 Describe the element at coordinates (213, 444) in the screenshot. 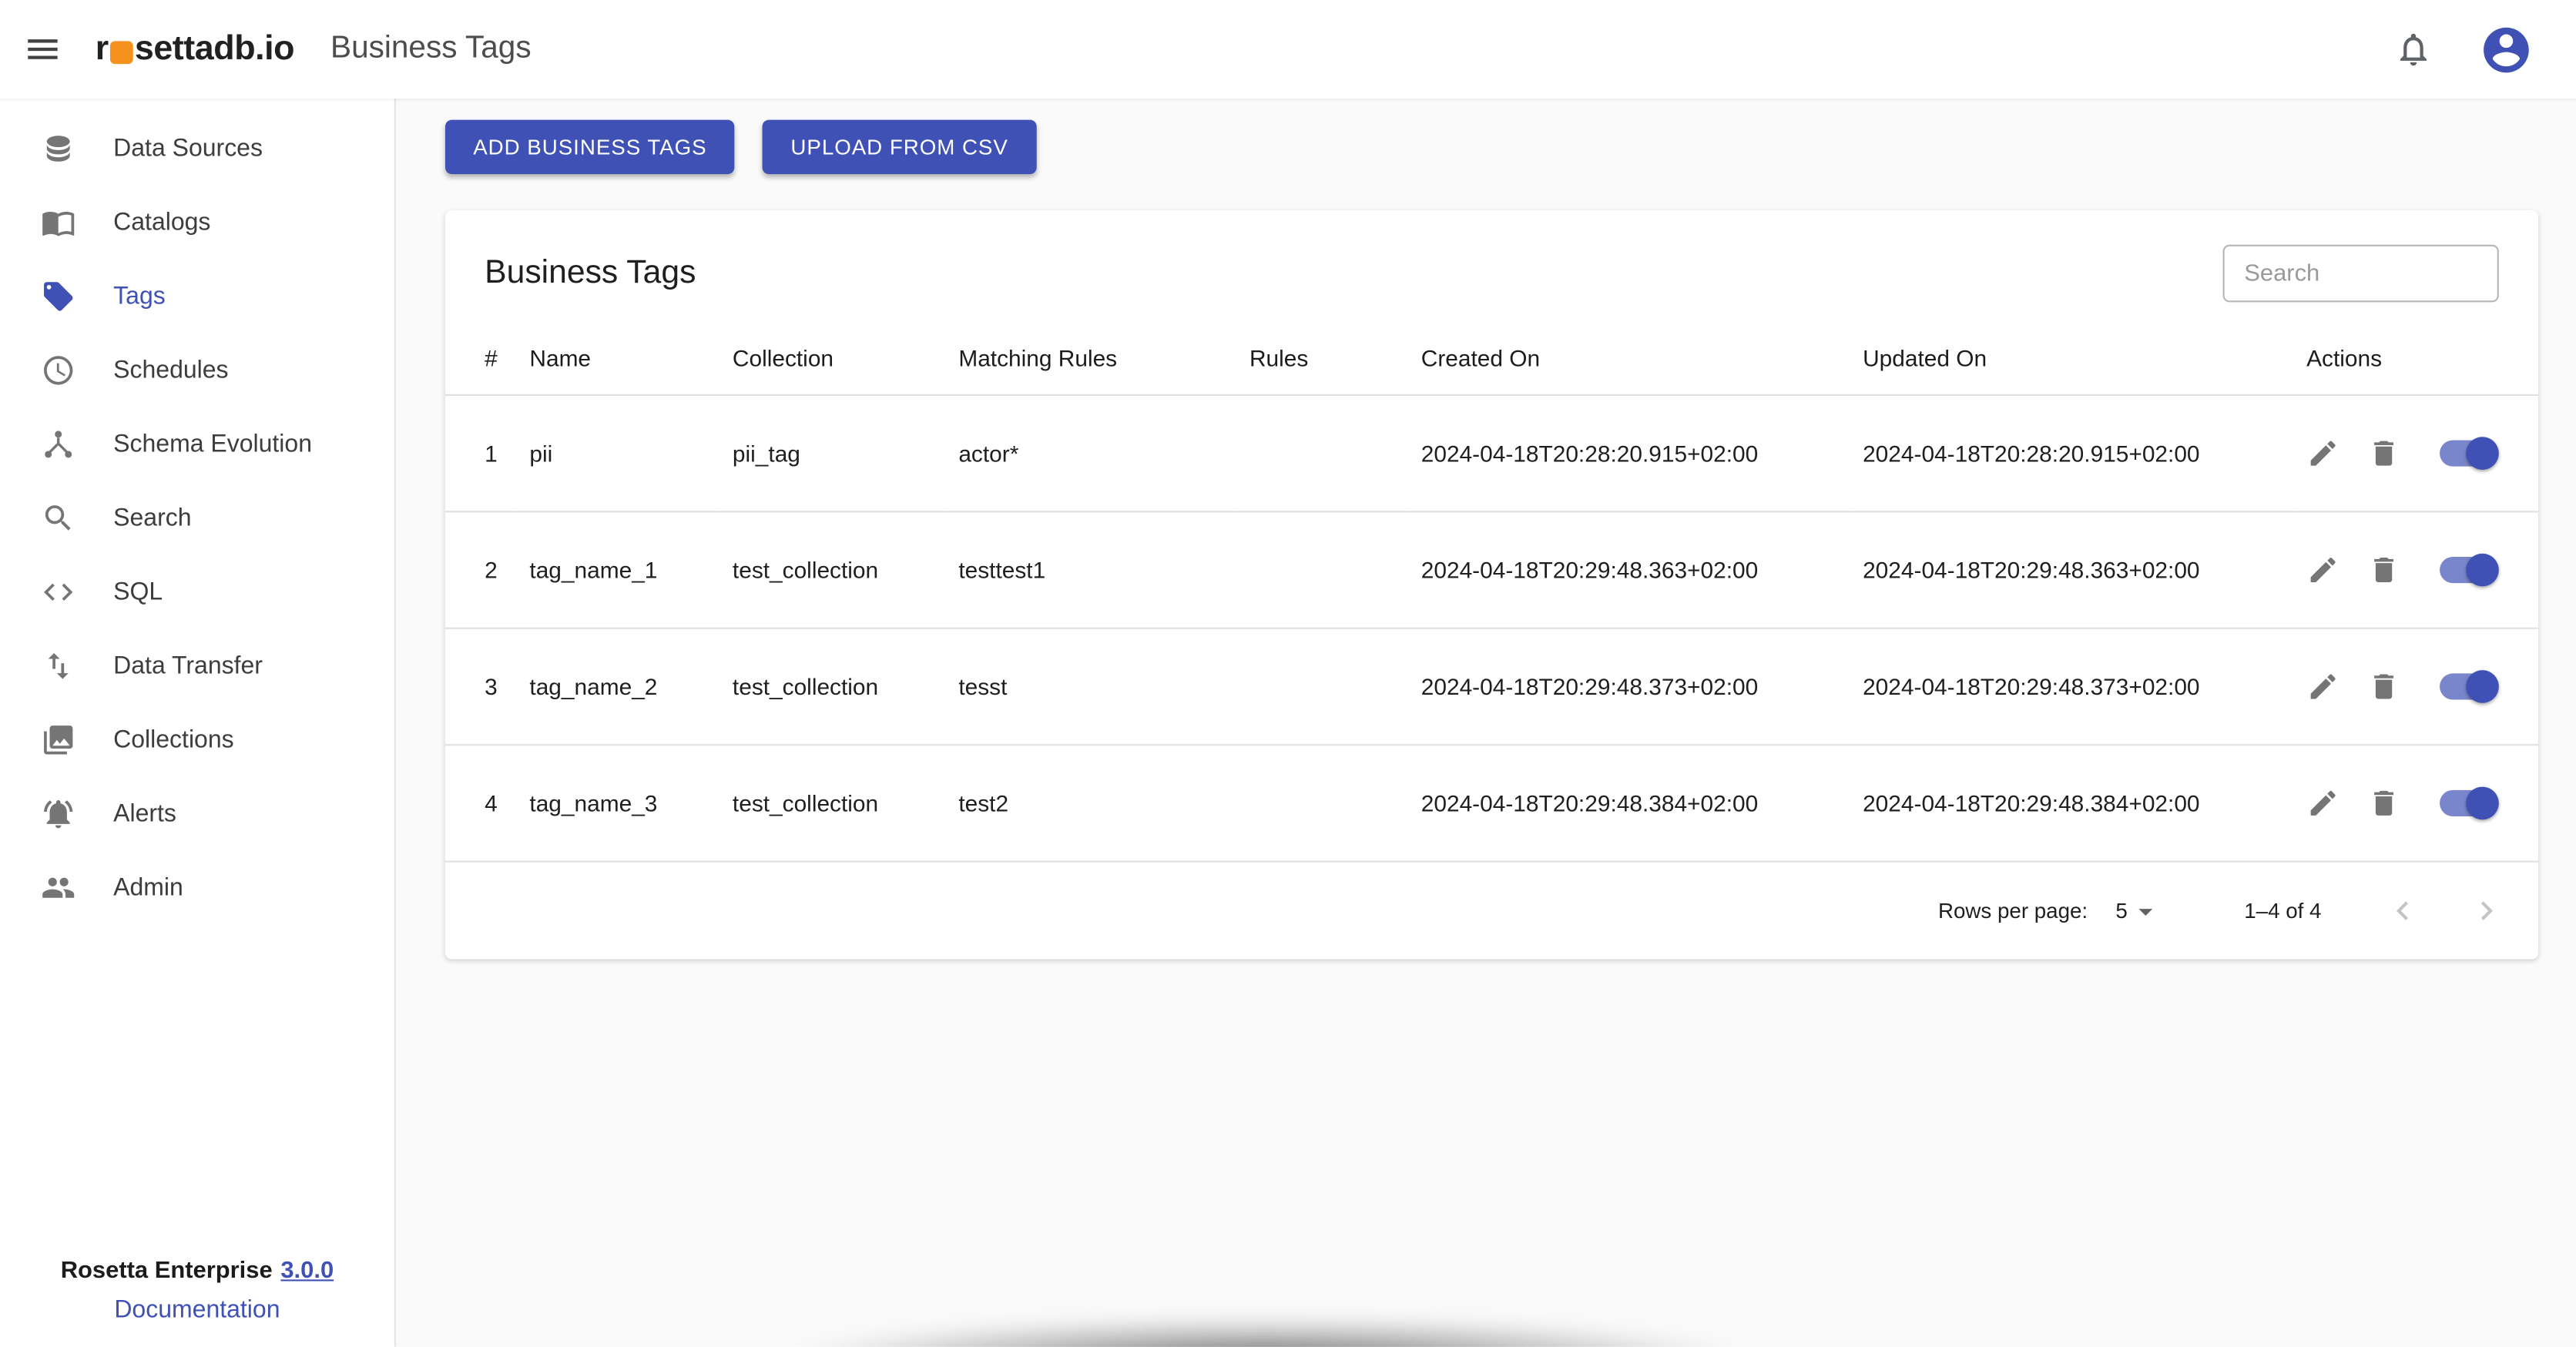

I see `sidebar-item-label: Schema Evolution` at that location.